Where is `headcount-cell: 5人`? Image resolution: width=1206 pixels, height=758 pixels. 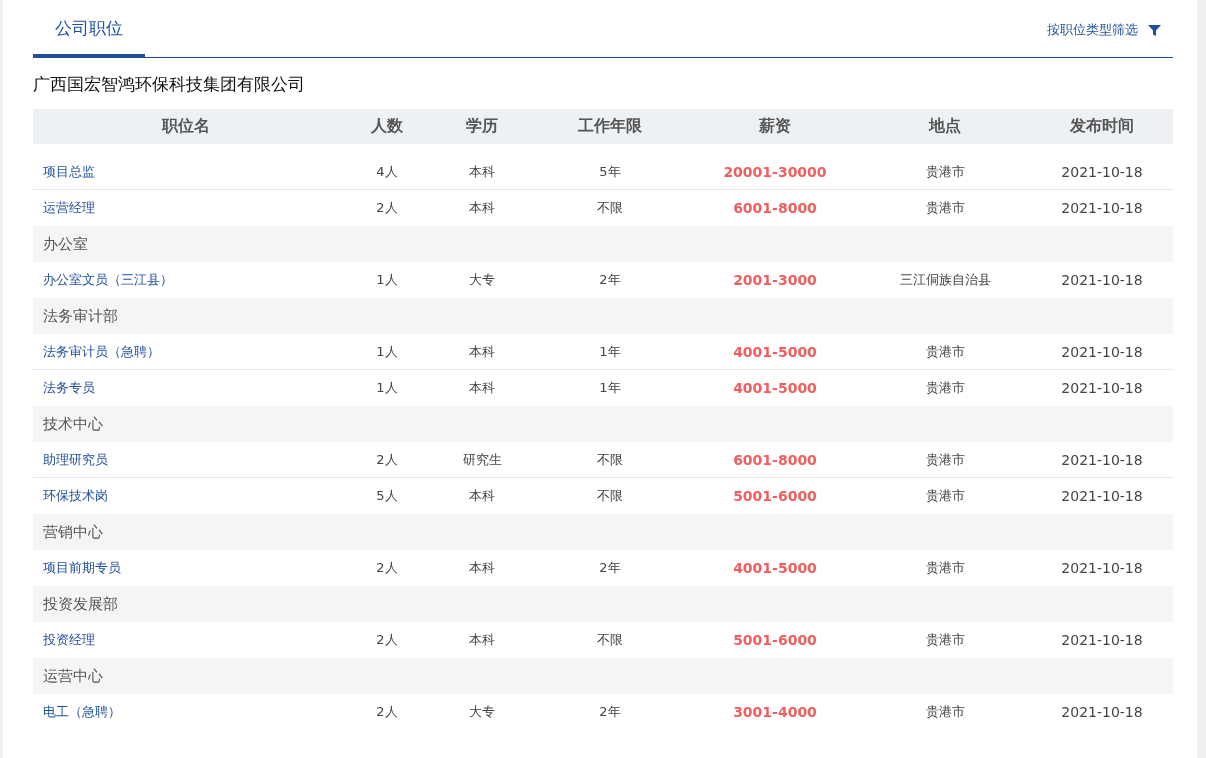 headcount-cell: 5人 is located at coordinates (387, 495).